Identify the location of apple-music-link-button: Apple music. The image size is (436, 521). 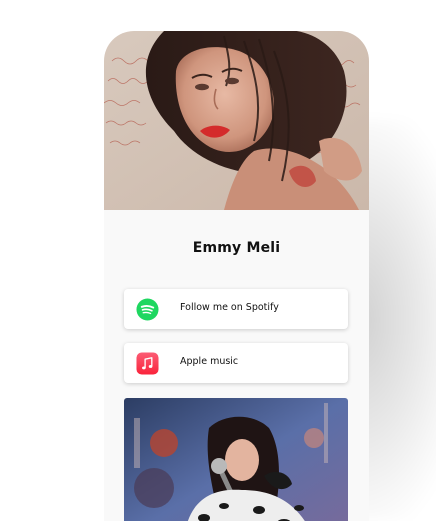
(236, 363).